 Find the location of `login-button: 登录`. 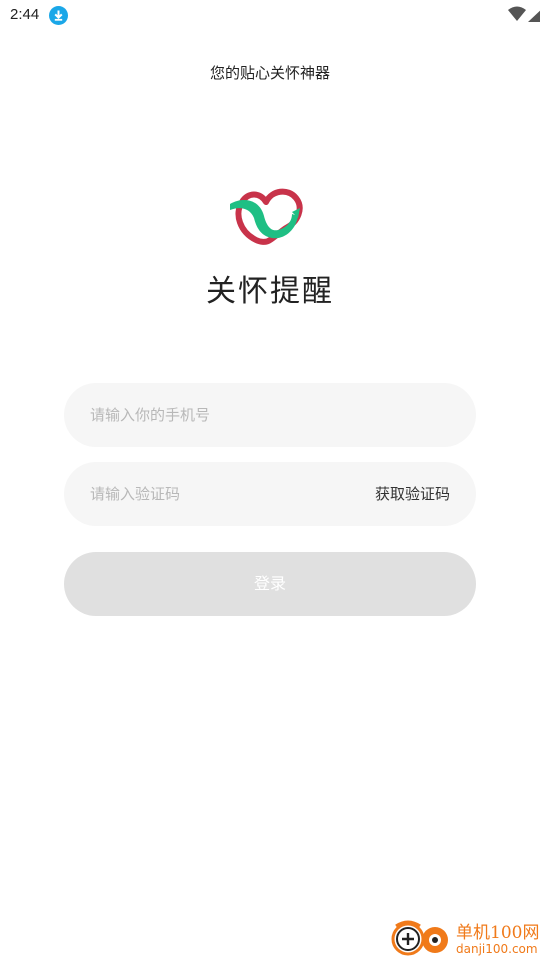

login-button: 登录 is located at coordinates (270, 584).